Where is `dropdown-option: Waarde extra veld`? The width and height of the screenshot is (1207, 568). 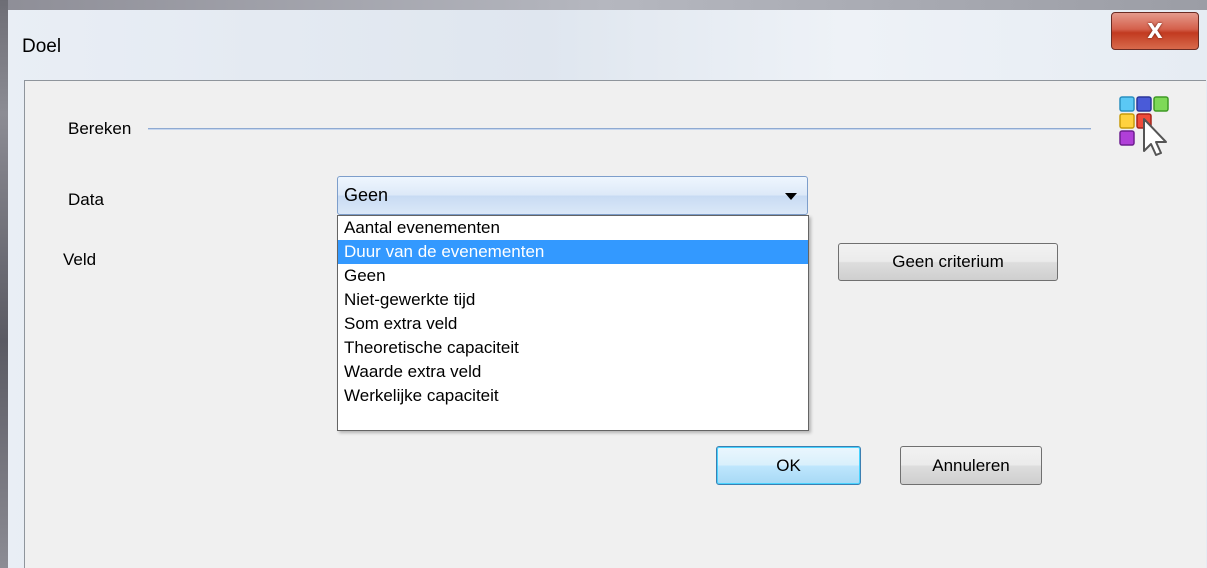 dropdown-option: Waarde extra veld is located at coordinates (573, 372).